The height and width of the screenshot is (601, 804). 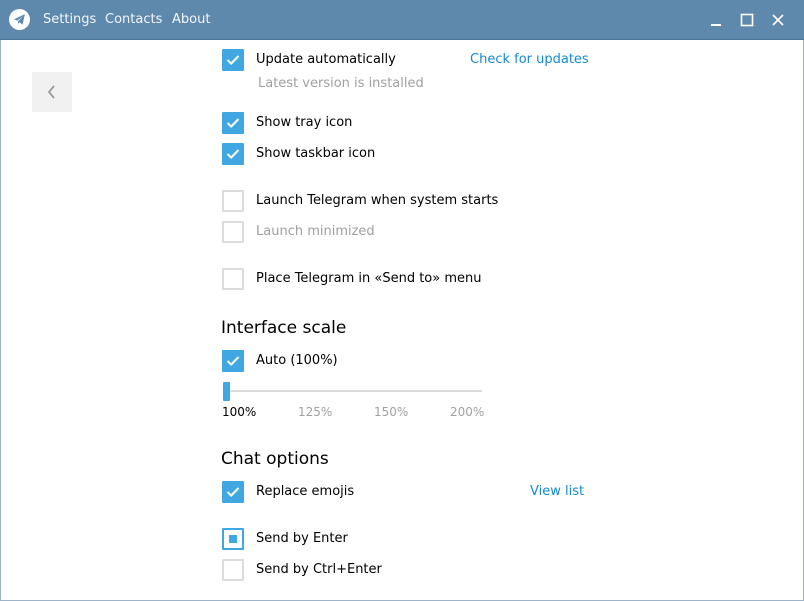 I want to click on send-by-ctrl-enter-label: Send by Ctrl+Enter, so click(x=319, y=569).